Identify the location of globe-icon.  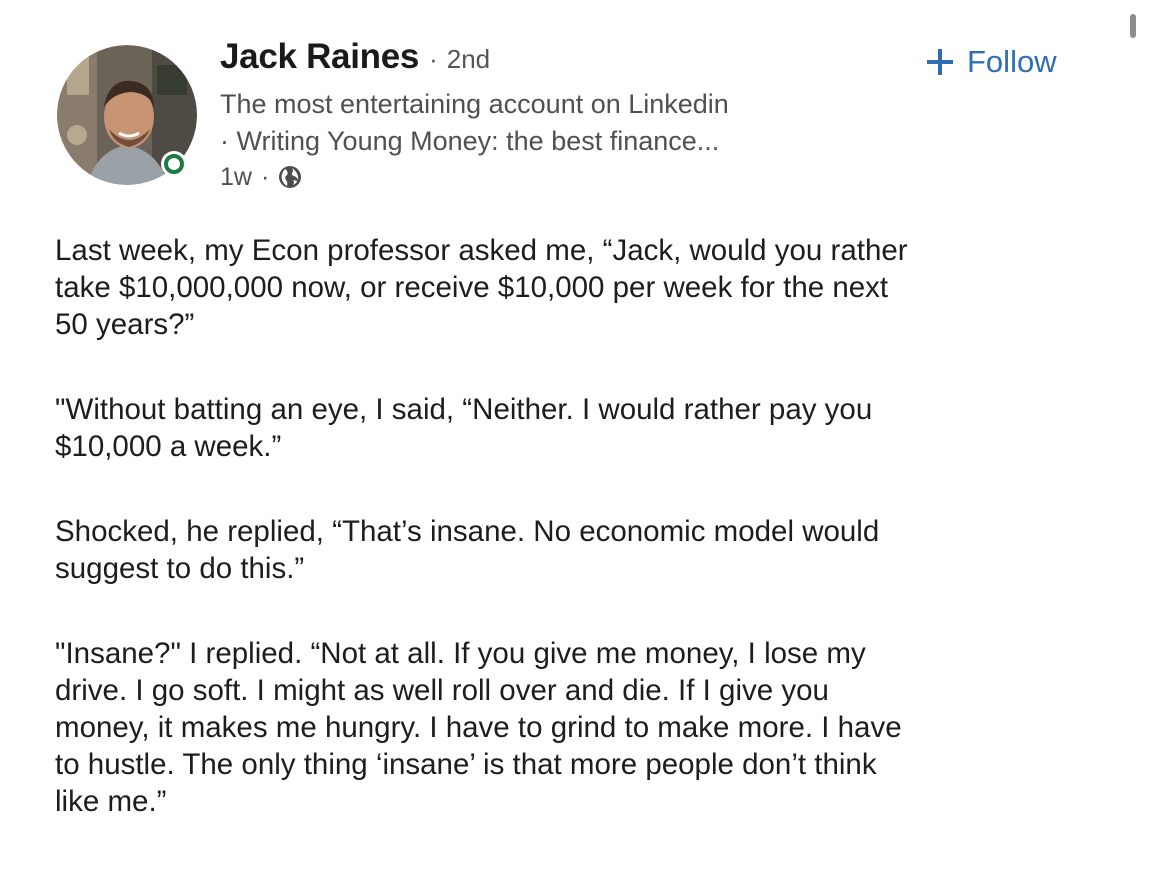
(290, 177).